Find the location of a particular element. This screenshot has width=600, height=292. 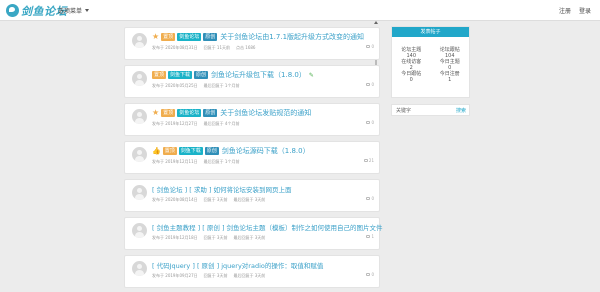

reply-count-value: 1 is located at coordinates (372, 236).